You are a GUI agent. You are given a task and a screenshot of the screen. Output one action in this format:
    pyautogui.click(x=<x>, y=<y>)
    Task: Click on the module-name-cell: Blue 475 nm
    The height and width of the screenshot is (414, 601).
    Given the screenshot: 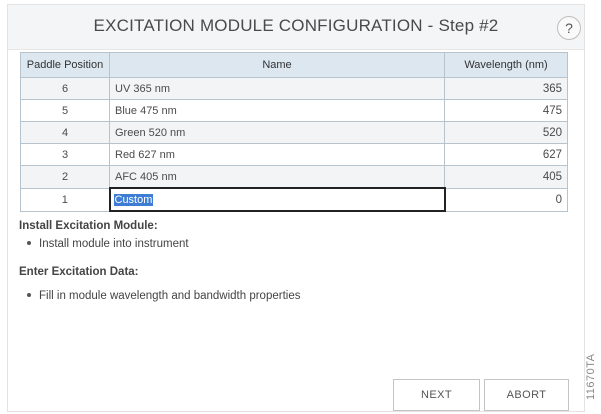 What is the action you would take?
    pyautogui.click(x=277, y=110)
    